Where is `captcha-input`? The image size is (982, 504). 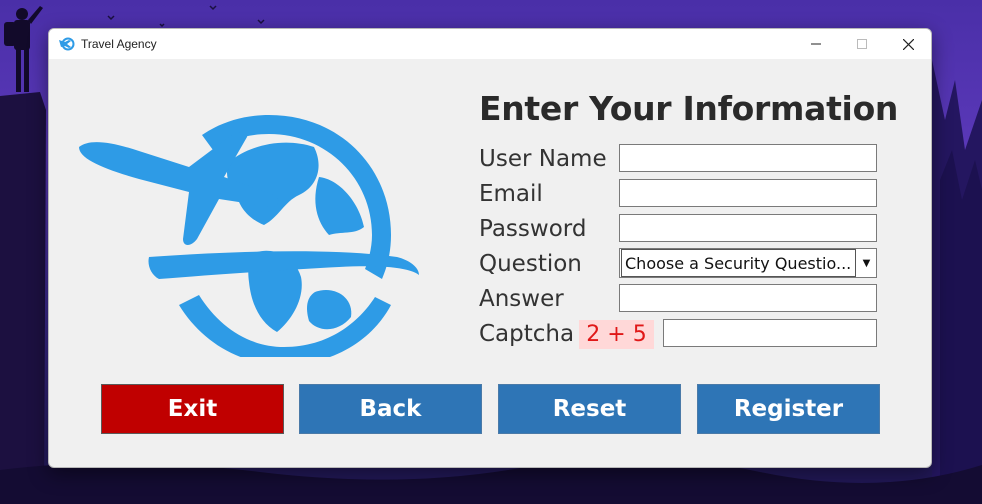 captcha-input is located at coordinates (770, 333).